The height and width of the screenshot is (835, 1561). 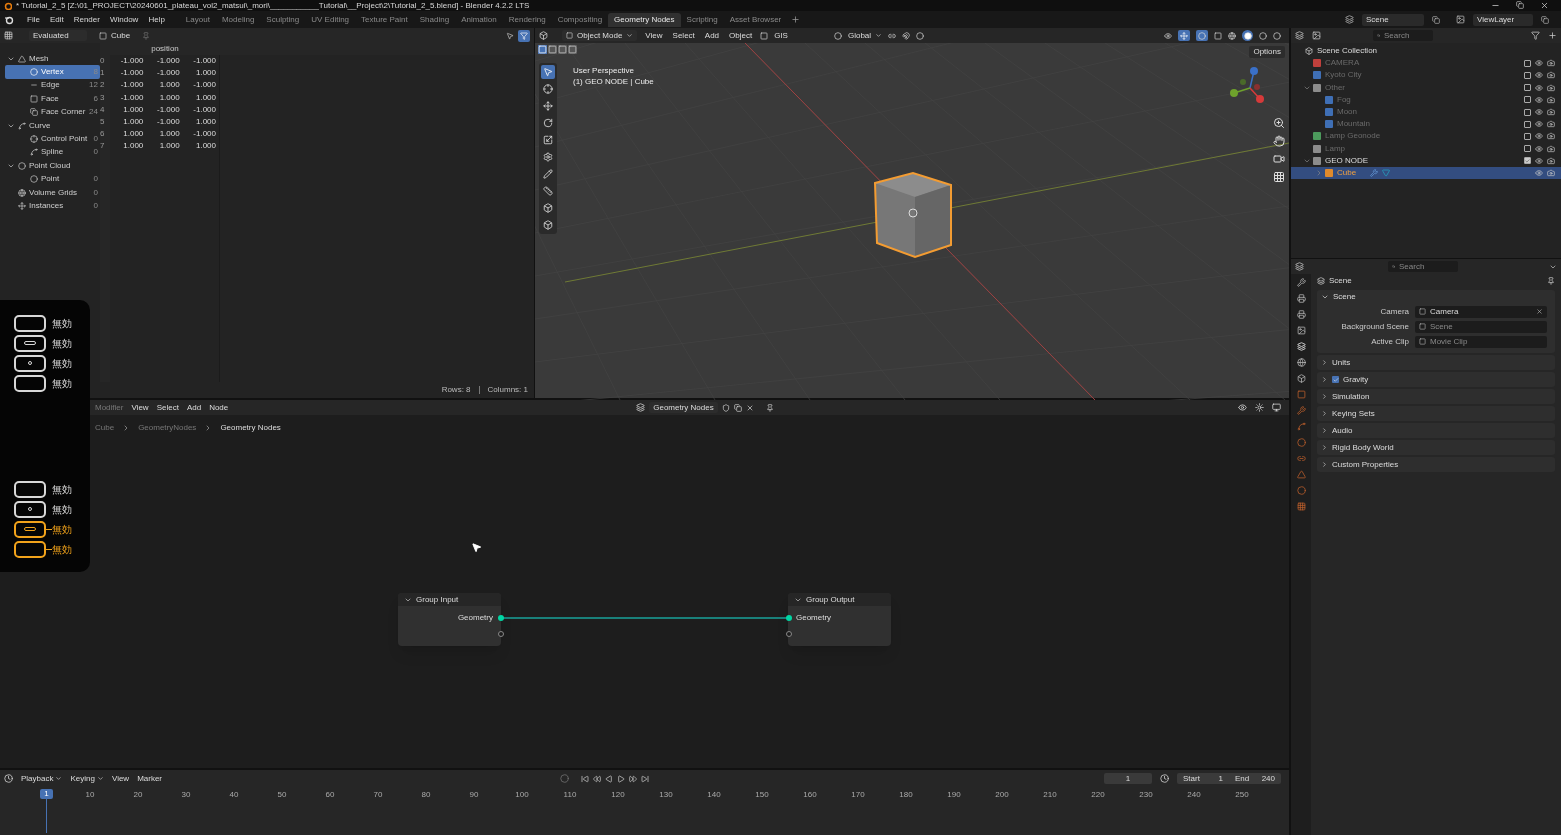 What do you see at coordinates (702, 19) in the screenshot?
I see `workspace-tab: Scripting` at bounding box center [702, 19].